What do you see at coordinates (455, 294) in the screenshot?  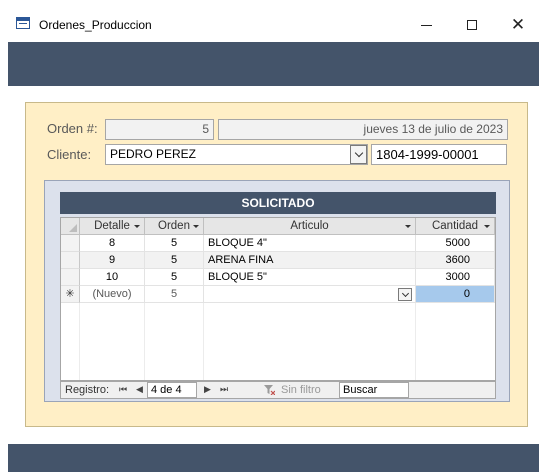 I see `new-row-cantidad: 0` at bounding box center [455, 294].